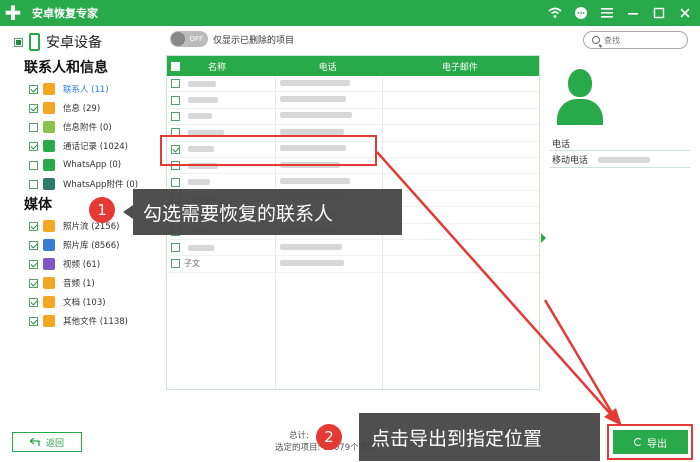 Image resolution: width=700 pixels, height=462 pixels. Describe the element at coordinates (329, 437) in the screenshot. I see `step2-badge: 2` at that location.